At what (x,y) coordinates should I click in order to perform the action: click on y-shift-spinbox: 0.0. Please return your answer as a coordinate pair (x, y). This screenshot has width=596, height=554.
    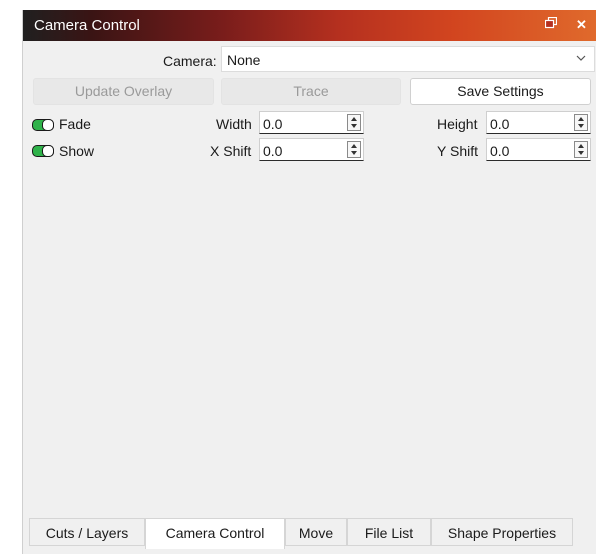
    Looking at the image, I should click on (538, 149).